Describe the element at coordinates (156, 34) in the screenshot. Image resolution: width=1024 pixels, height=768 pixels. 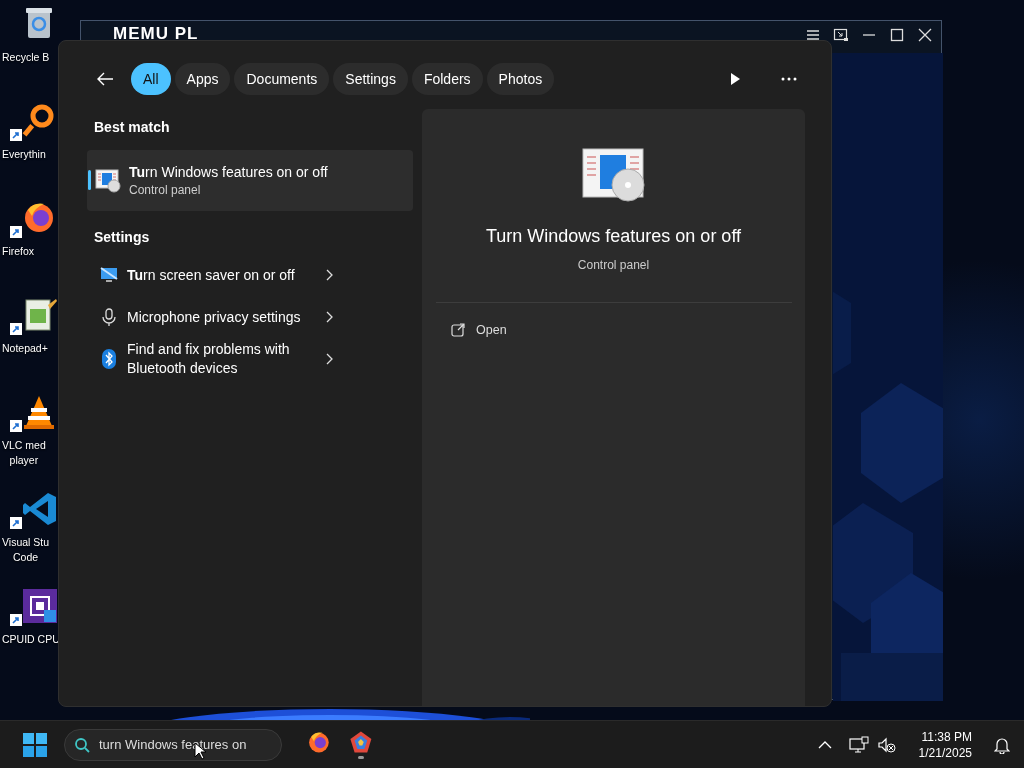
I see `app-logo: MEMU PL` at that location.